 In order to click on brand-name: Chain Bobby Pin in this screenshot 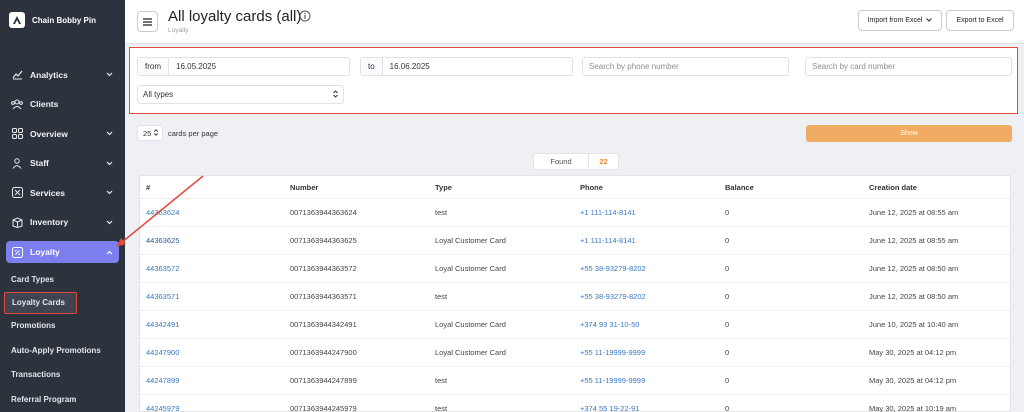, I will do `click(64, 20)`.